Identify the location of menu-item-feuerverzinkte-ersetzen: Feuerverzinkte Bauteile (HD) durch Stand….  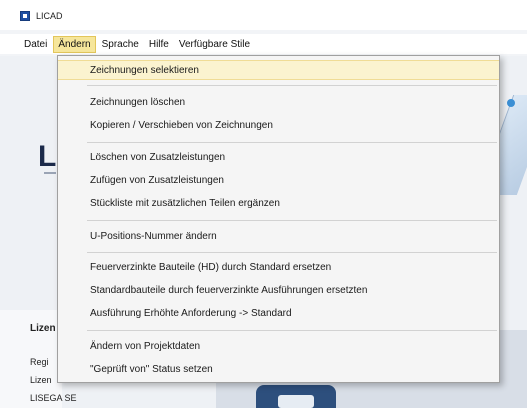
(278, 268).